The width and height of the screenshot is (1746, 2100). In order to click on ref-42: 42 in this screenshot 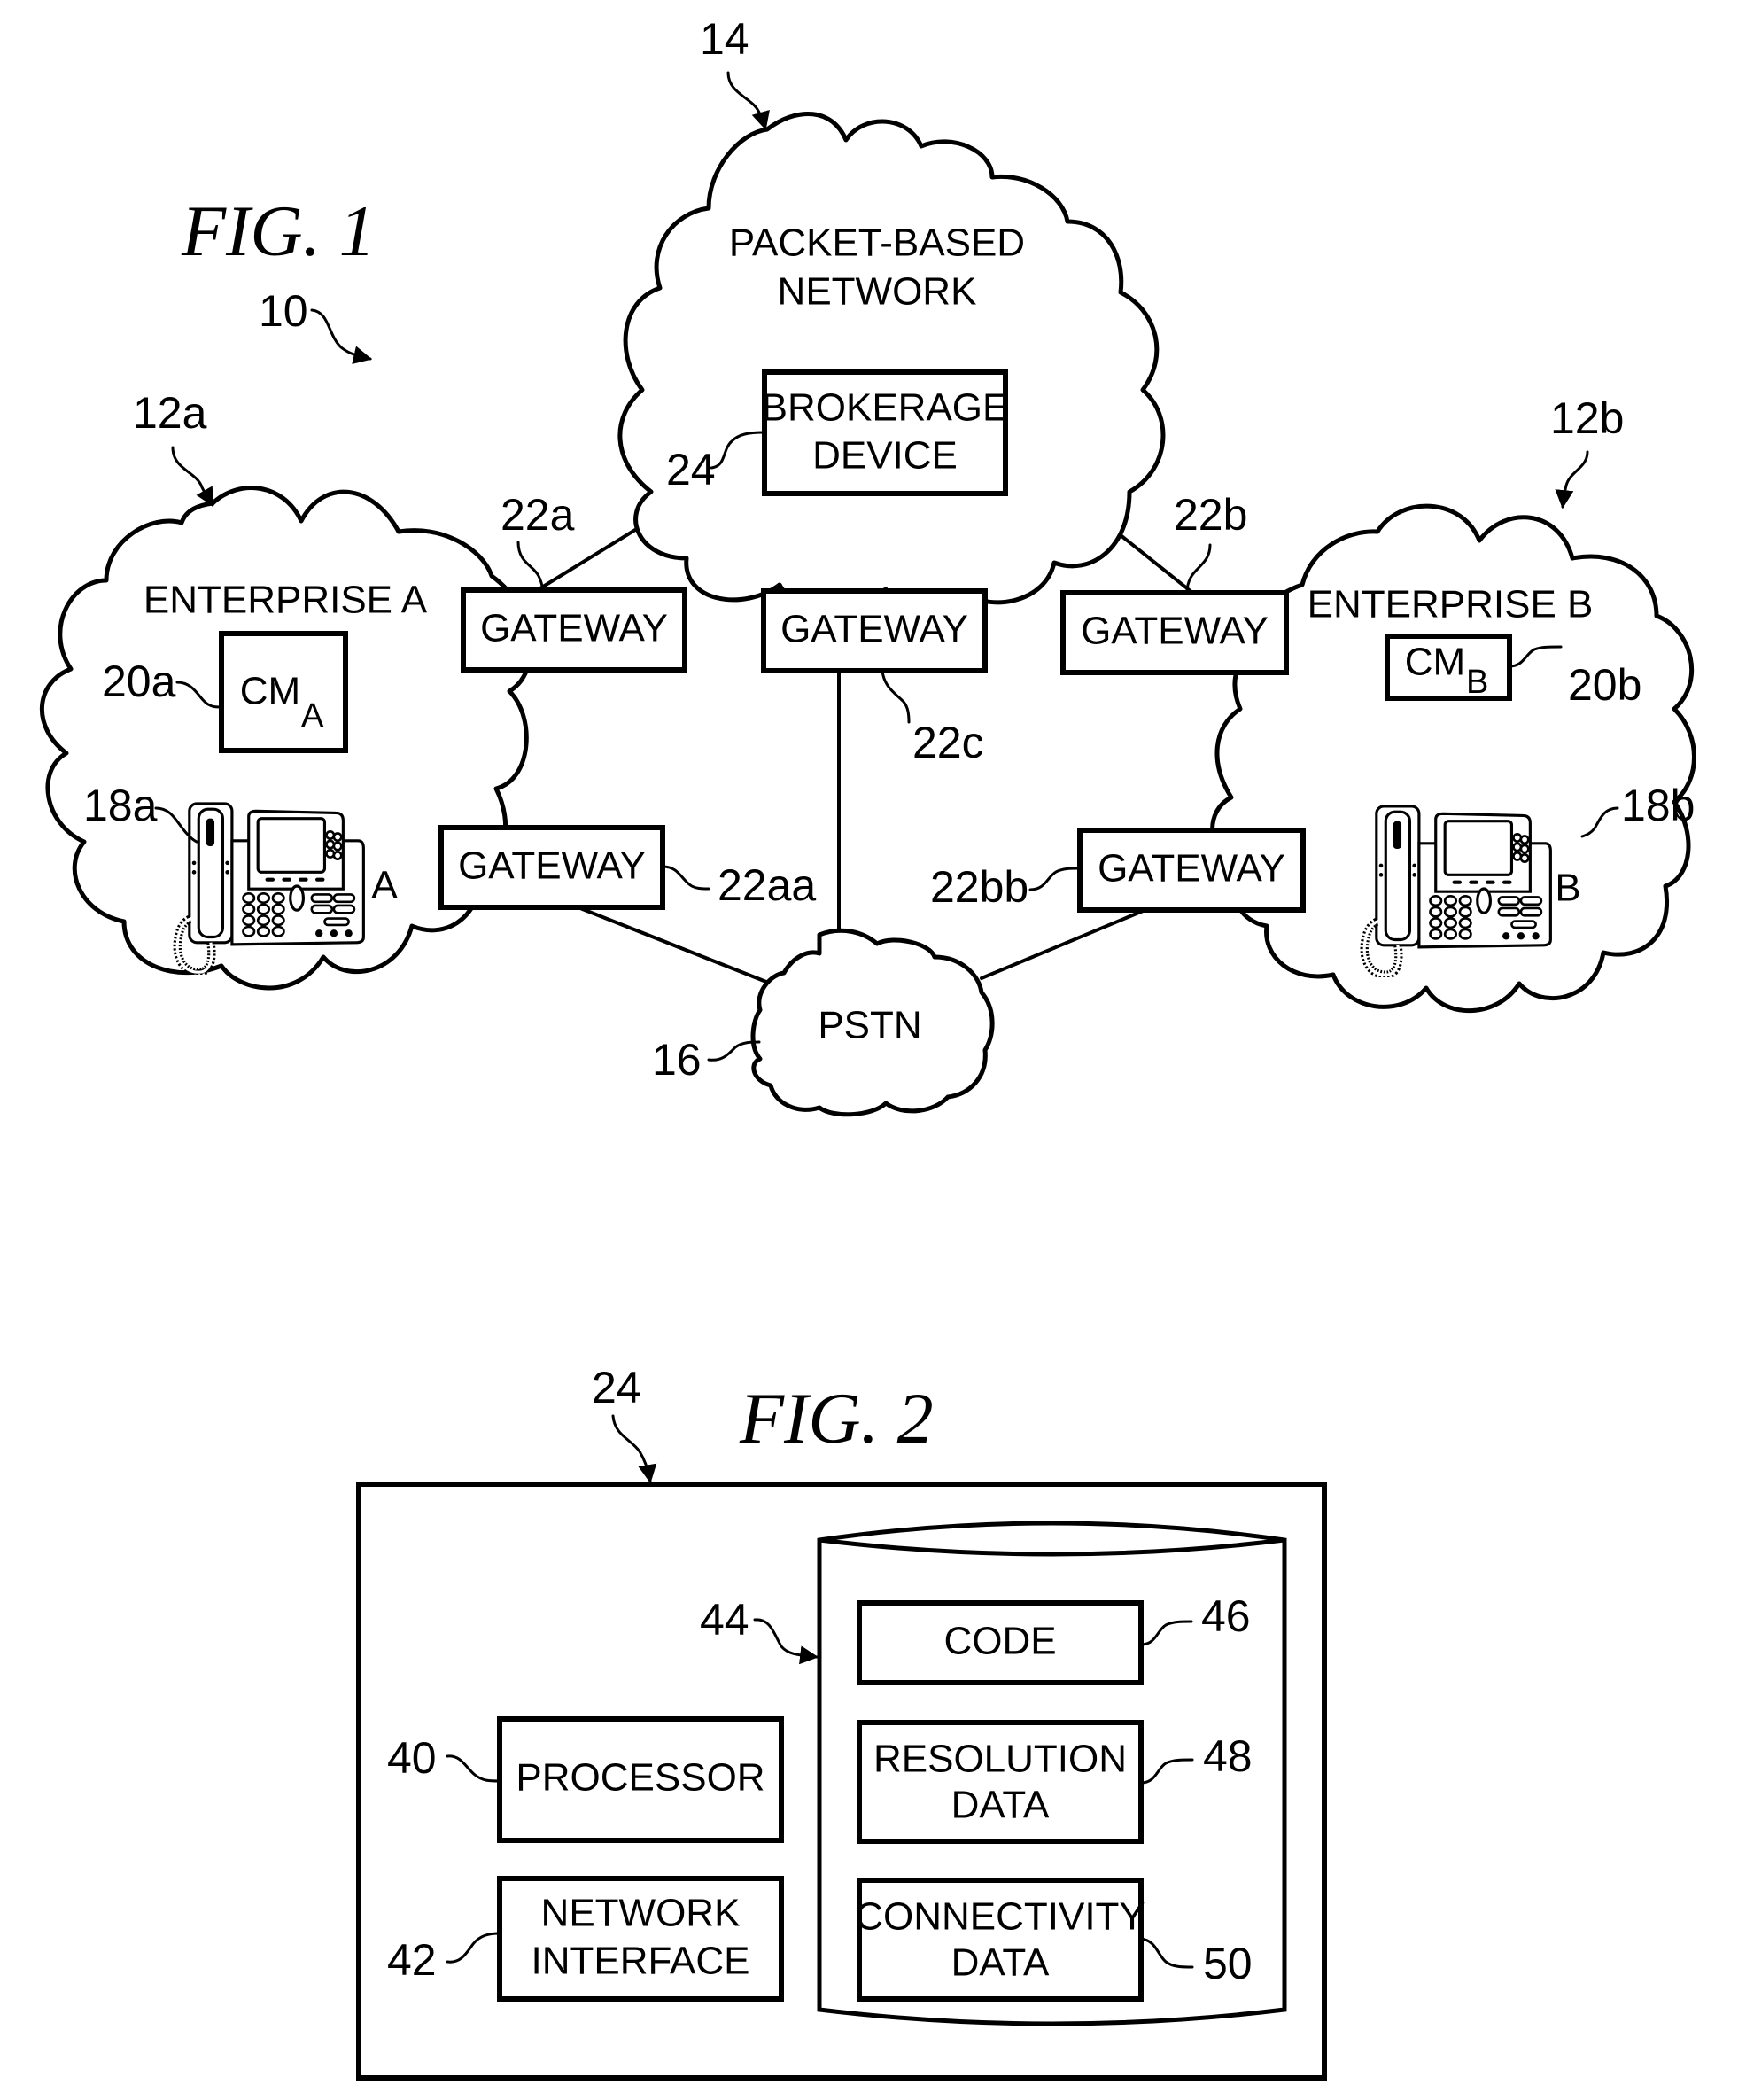, I will do `click(412, 1960)`.